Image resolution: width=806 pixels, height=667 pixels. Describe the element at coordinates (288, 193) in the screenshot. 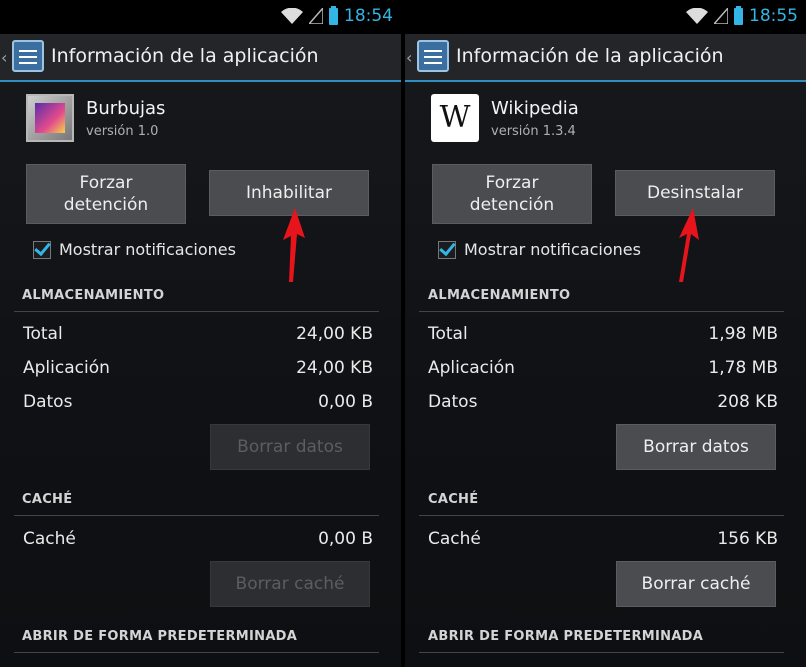

I see `disable-label: Inhabilitar` at that location.